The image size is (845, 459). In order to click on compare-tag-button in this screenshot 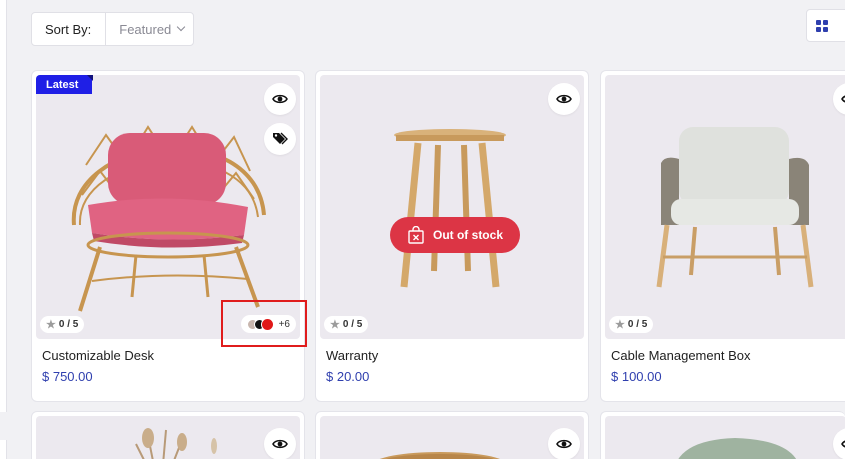, I will do `click(280, 139)`.